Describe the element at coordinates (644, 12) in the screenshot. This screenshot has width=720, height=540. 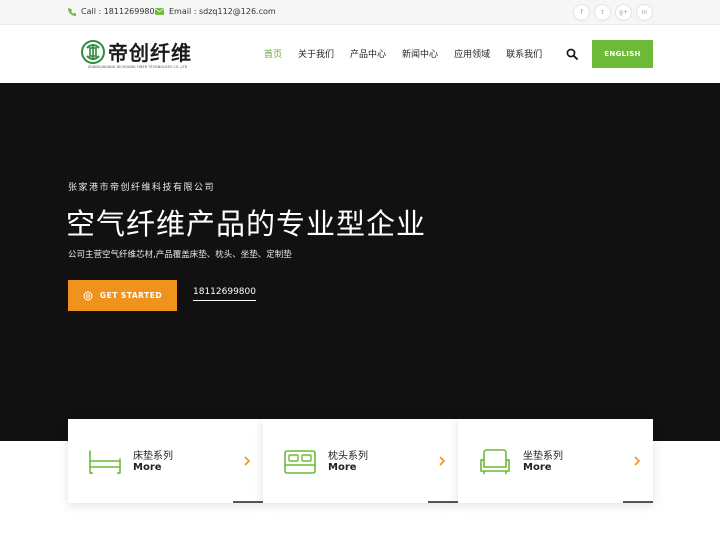
I see `linkedin-icon: in` at that location.